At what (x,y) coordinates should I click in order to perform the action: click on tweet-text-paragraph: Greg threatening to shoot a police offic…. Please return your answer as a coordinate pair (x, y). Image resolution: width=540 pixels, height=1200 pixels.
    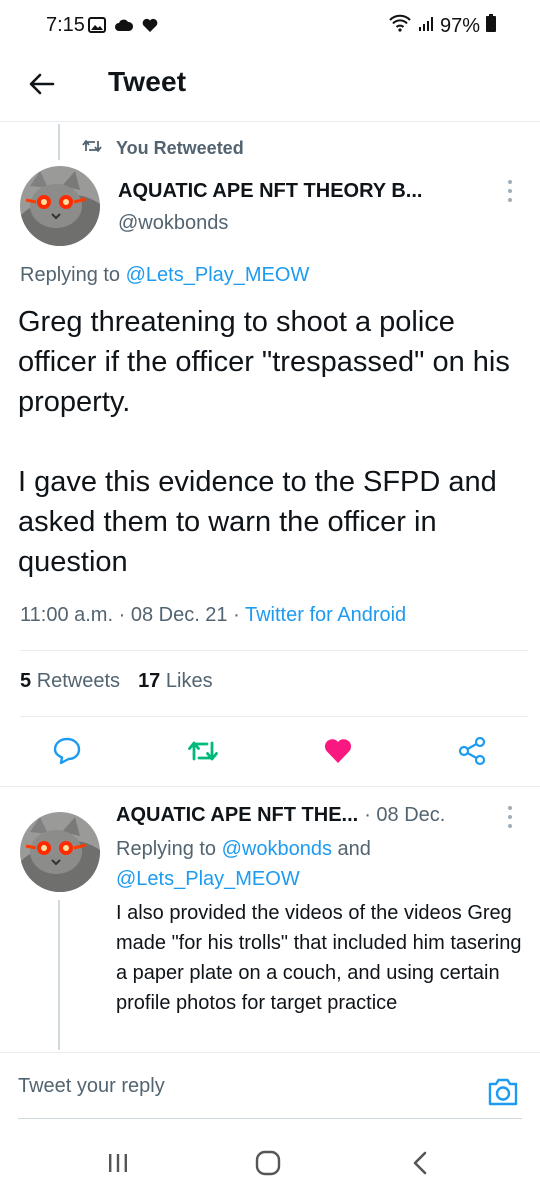
    Looking at the image, I should click on (264, 362).